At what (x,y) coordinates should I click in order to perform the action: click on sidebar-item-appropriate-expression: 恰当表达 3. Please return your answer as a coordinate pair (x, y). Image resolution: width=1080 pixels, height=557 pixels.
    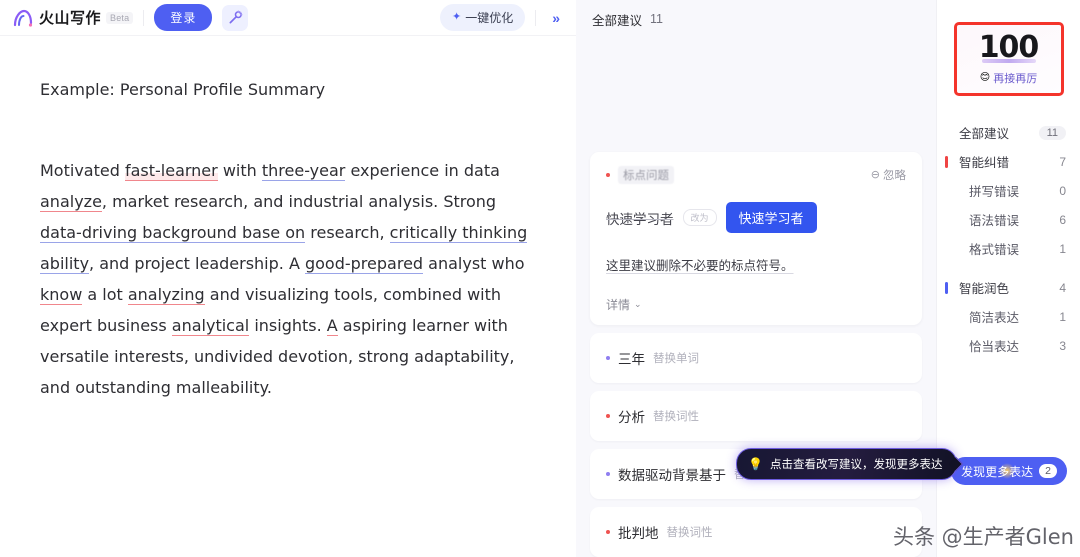
    Looking at the image, I should click on (1008, 345).